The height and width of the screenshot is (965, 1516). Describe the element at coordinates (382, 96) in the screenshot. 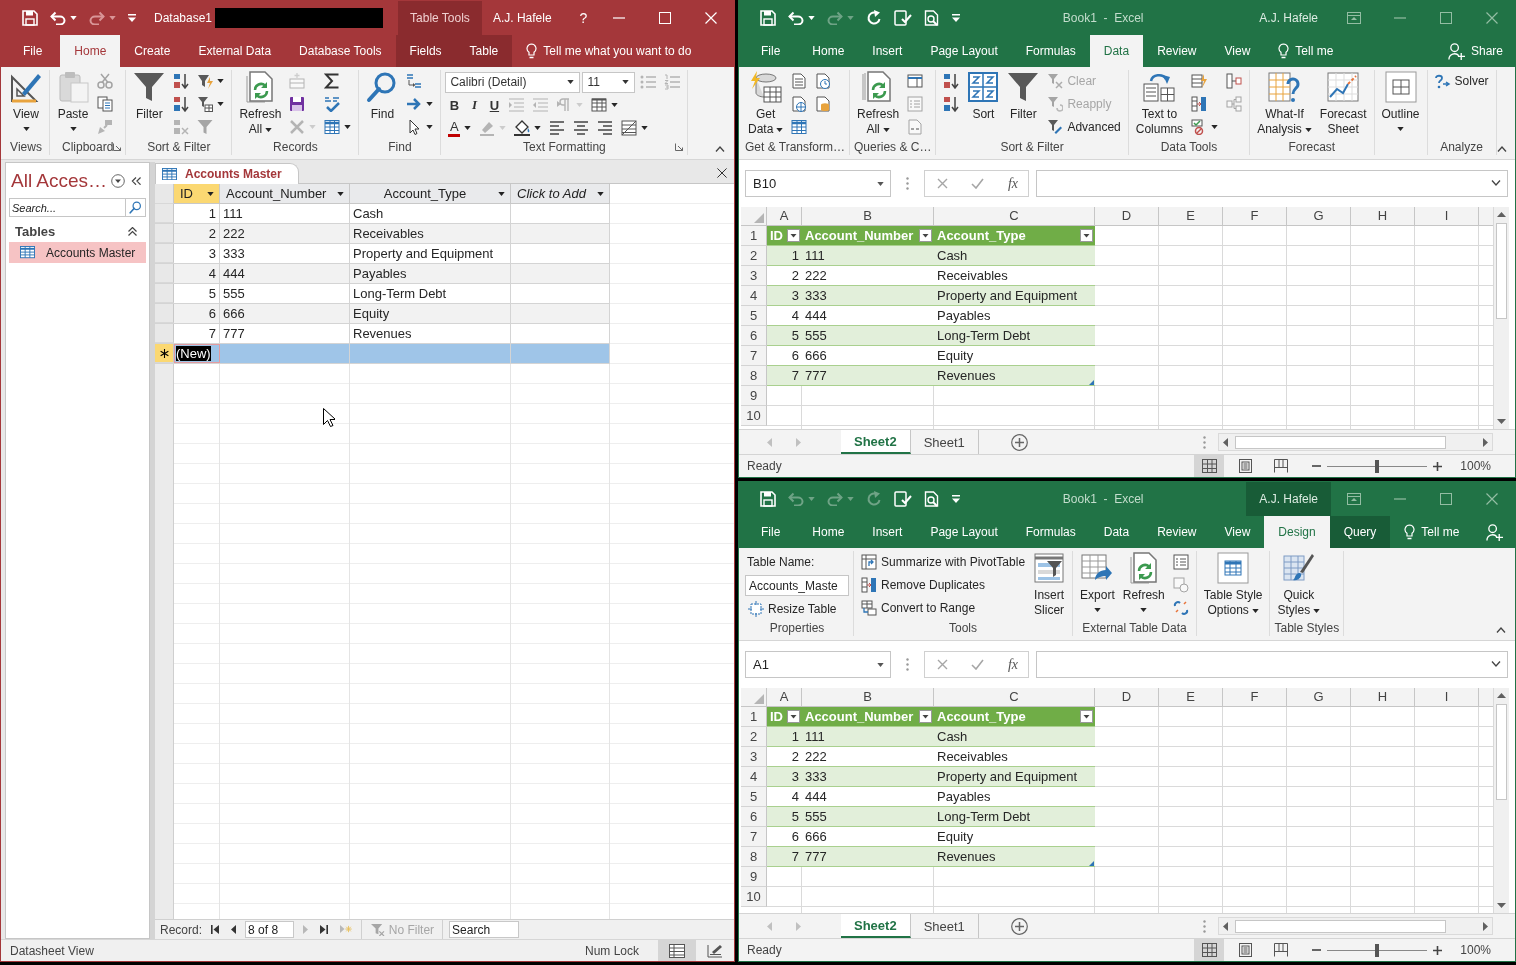

I see `find-button: Find` at that location.